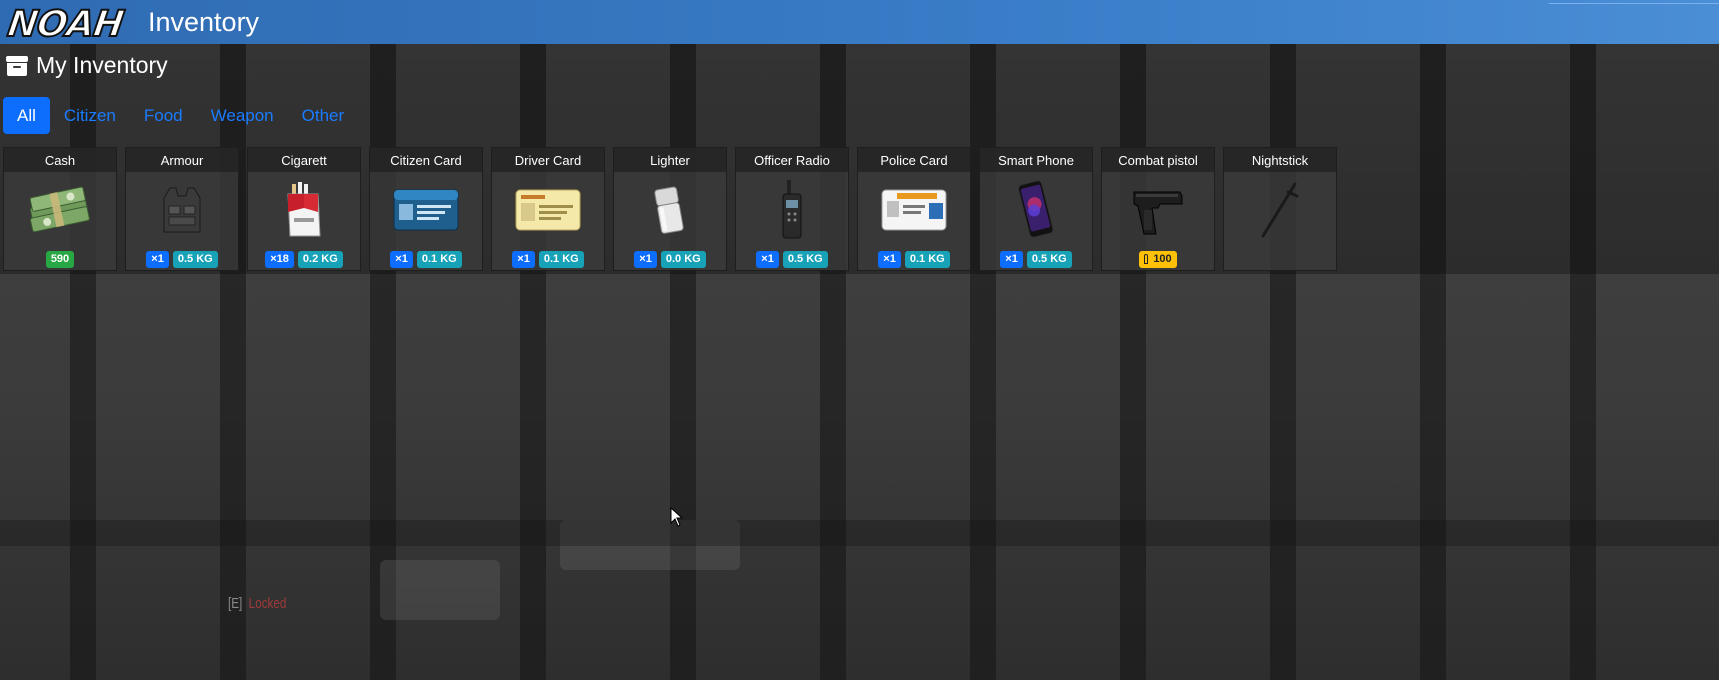 The width and height of the screenshot is (1719, 680). Describe the element at coordinates (792, 160) in the screenshot. I see `item-name: Officer Radio` at that location.